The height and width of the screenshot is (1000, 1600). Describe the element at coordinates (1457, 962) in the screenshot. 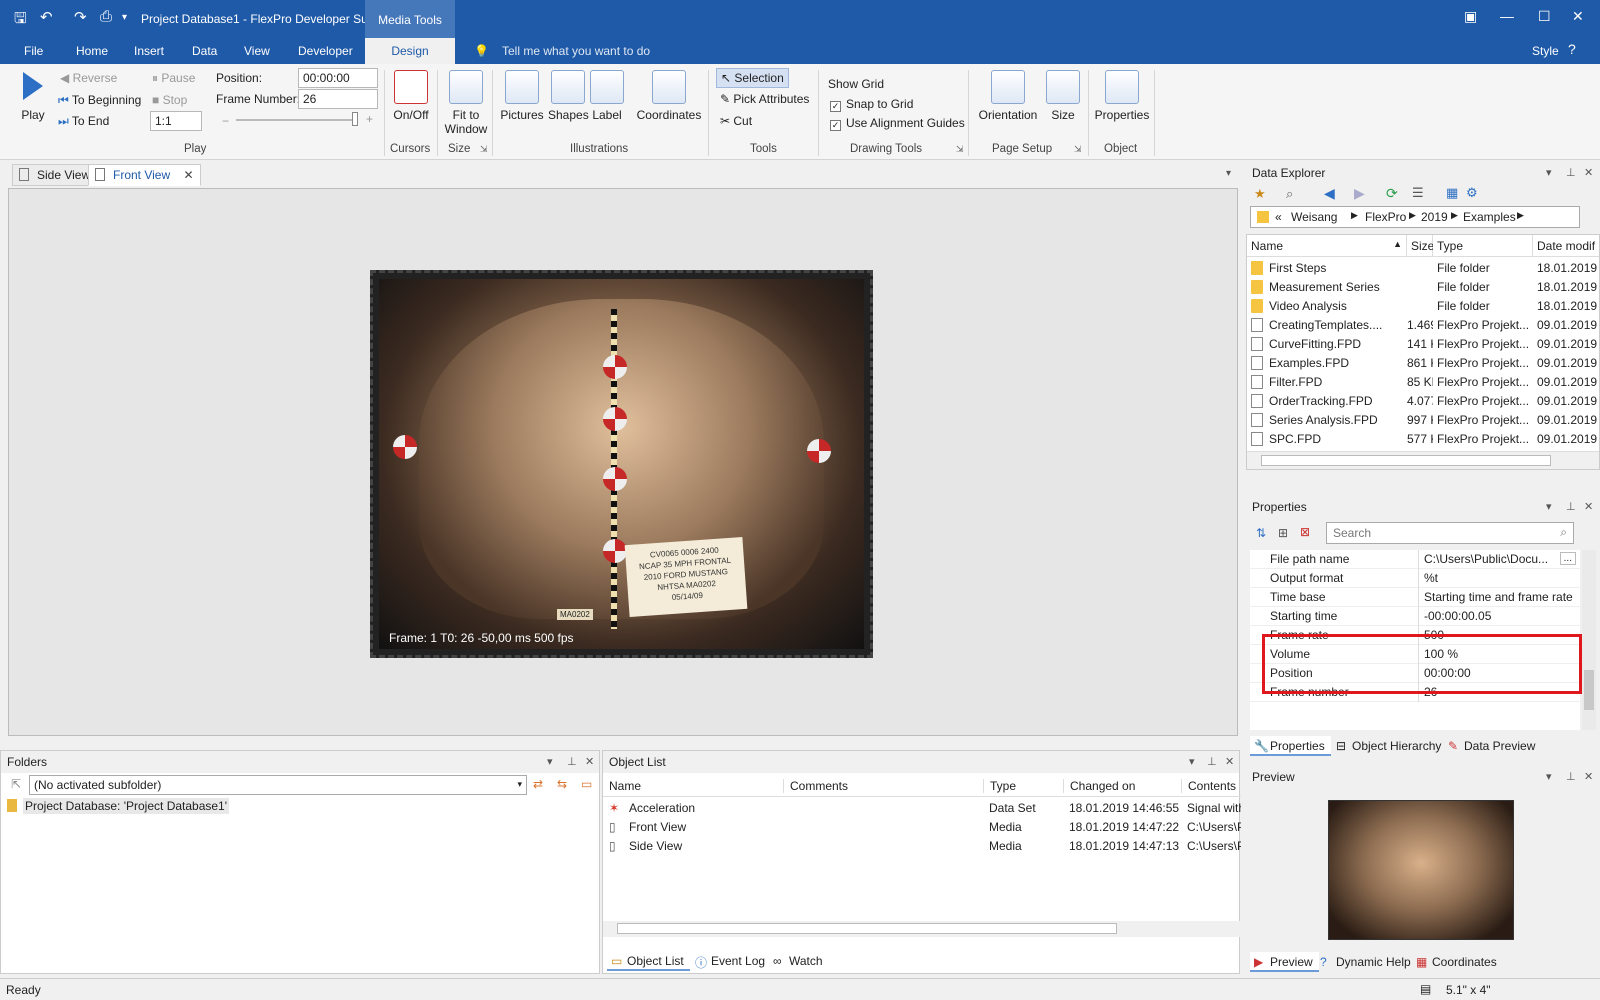

I see `tab-coordinates: ▦ Coordinates` at that location.